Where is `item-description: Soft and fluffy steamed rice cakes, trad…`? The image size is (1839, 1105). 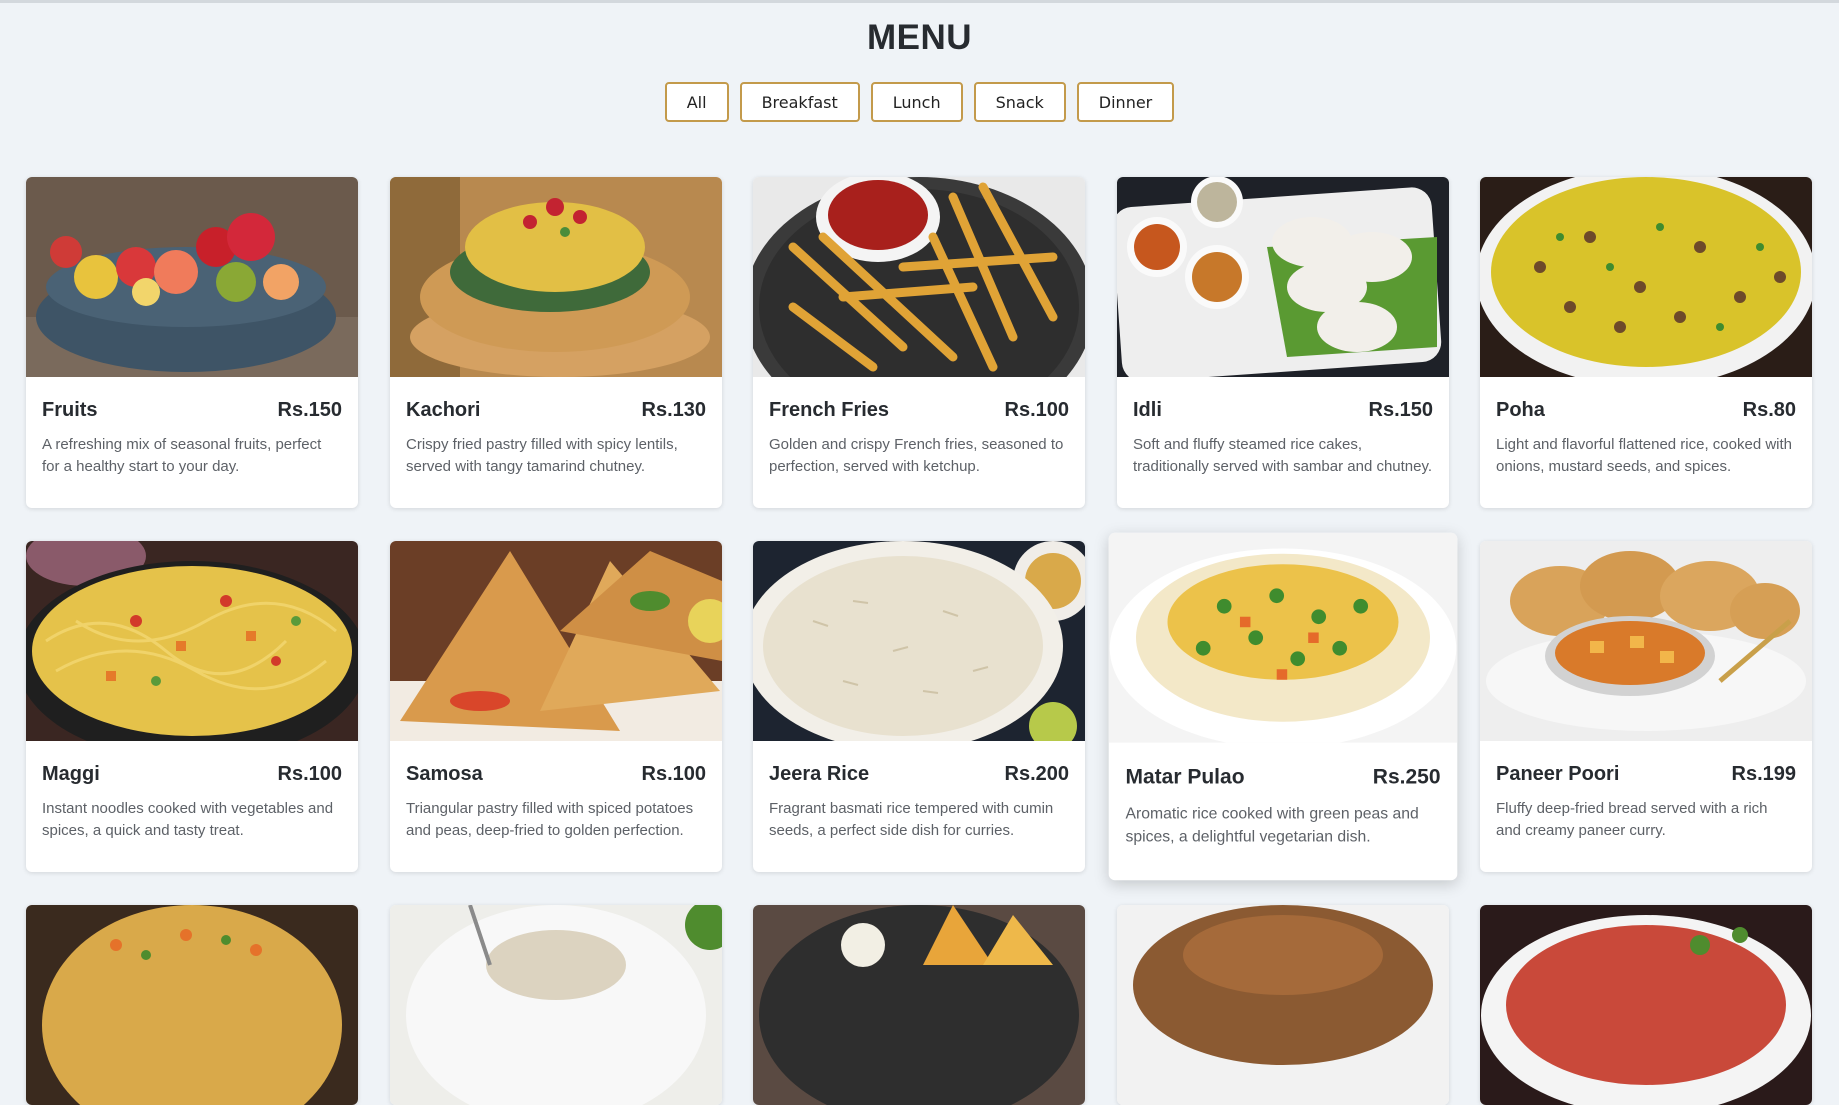 item-description: Soft and fluffy steamed rice cakes, trad… is located at coordinates (1283, 455).